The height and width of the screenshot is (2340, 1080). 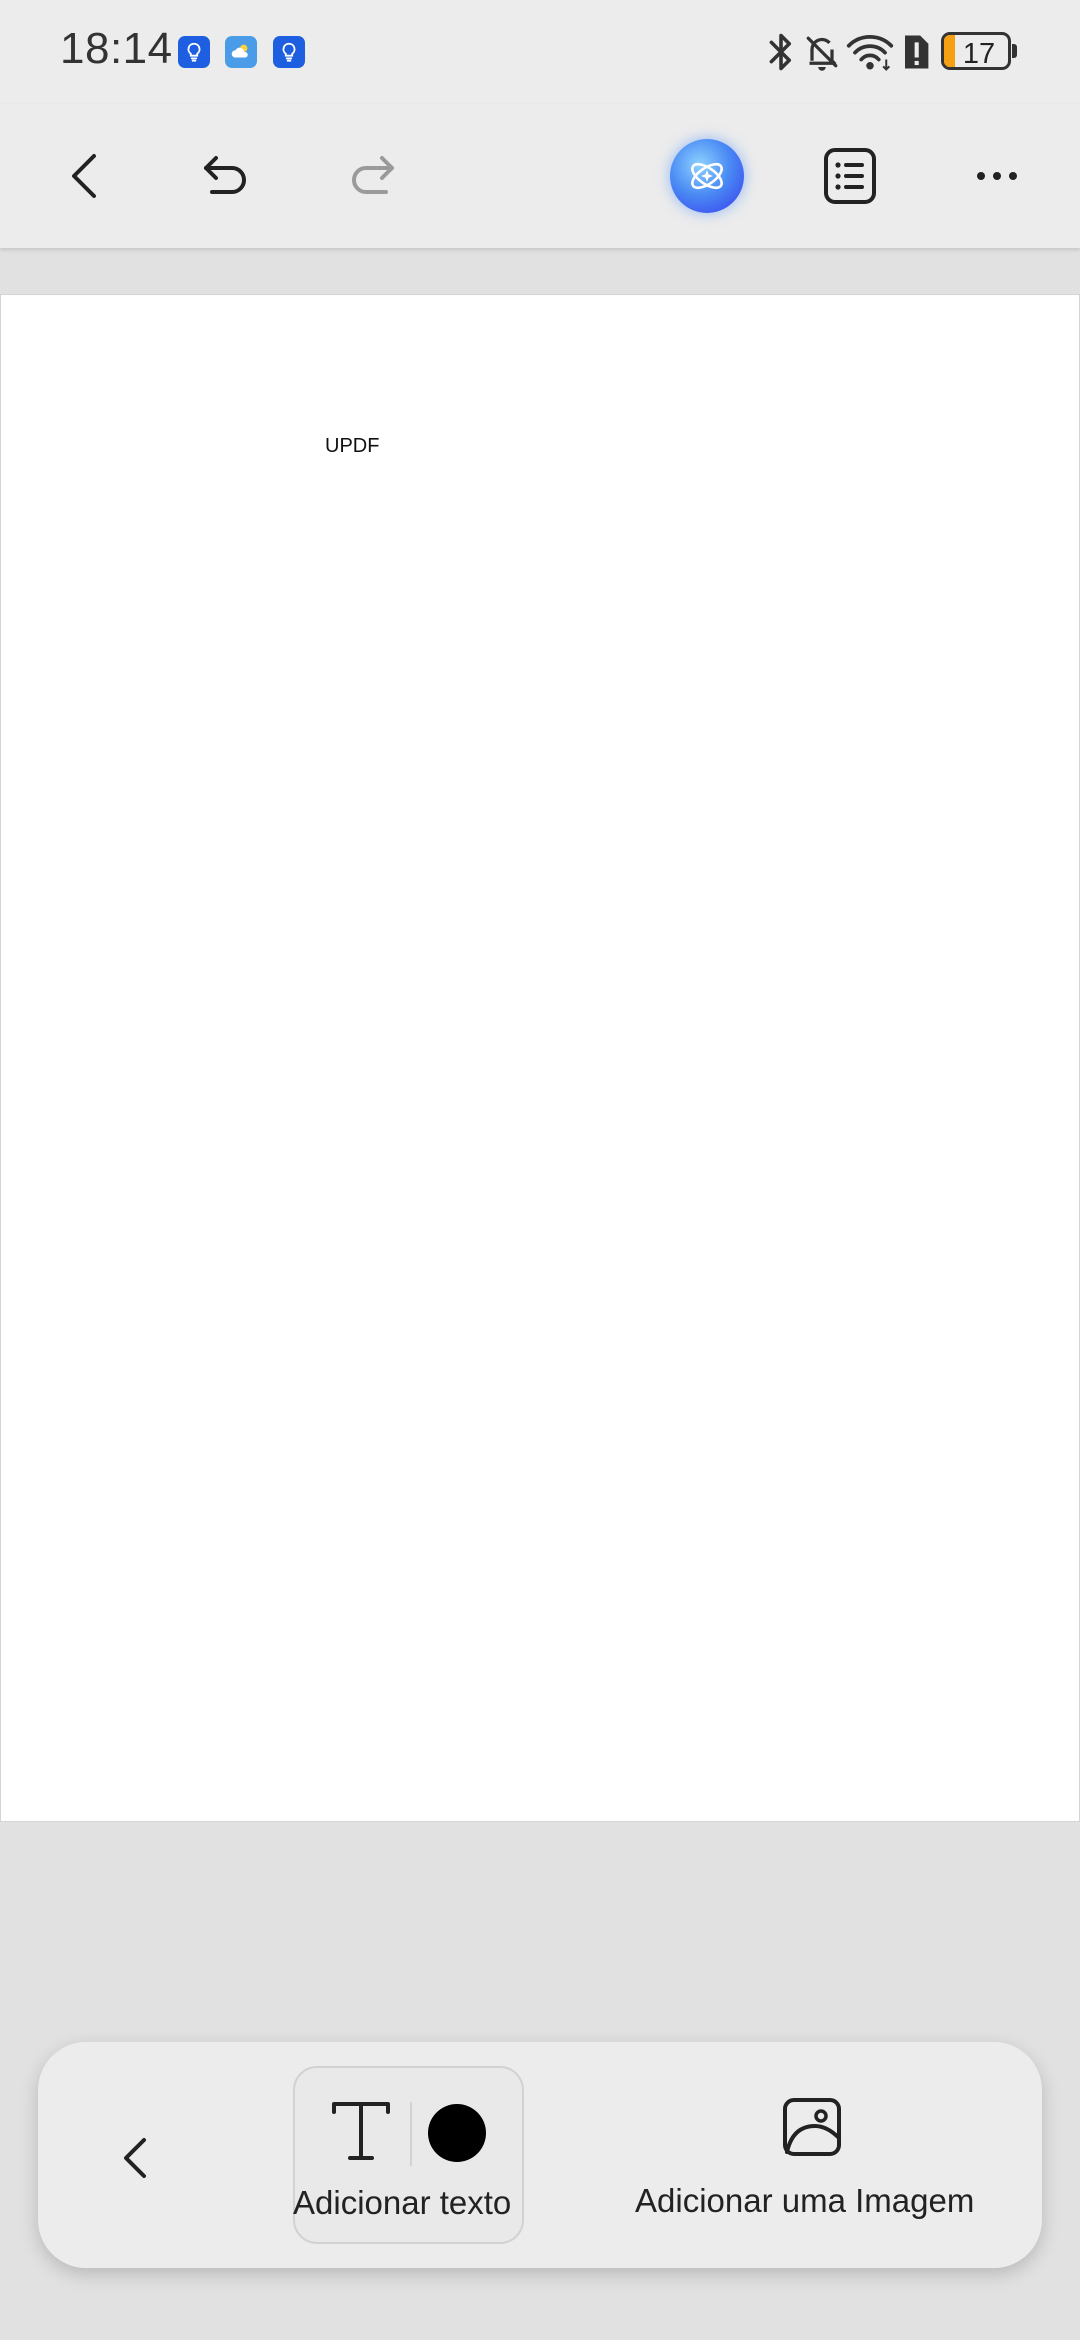 I want to click on battery-indicator: 17, so click(x=979, y=51).